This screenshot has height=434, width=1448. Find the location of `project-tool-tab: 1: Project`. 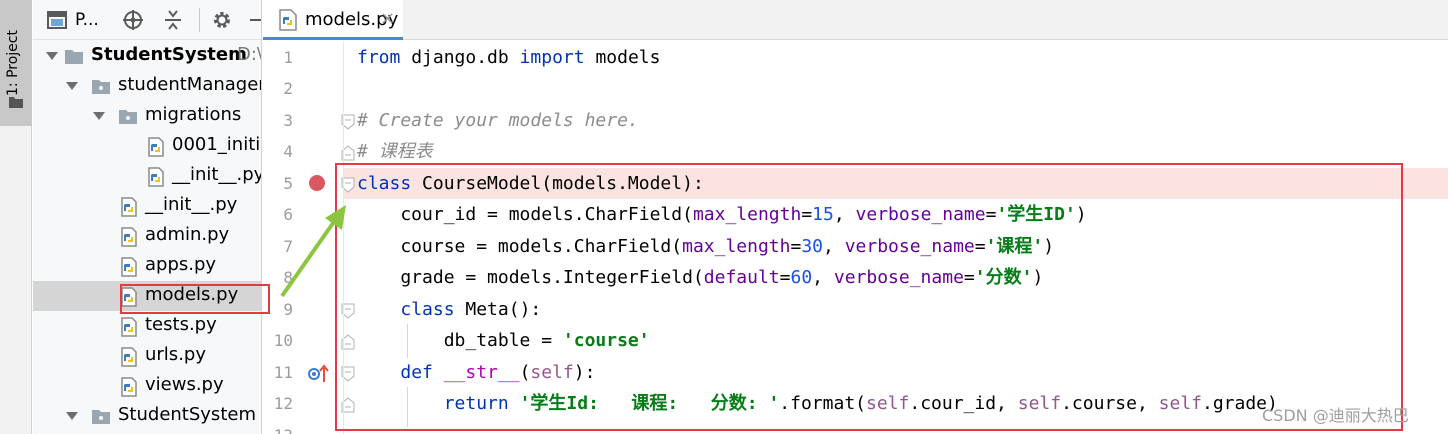

project-tool-tab: 1: Project is located at coordinates (16, 63).